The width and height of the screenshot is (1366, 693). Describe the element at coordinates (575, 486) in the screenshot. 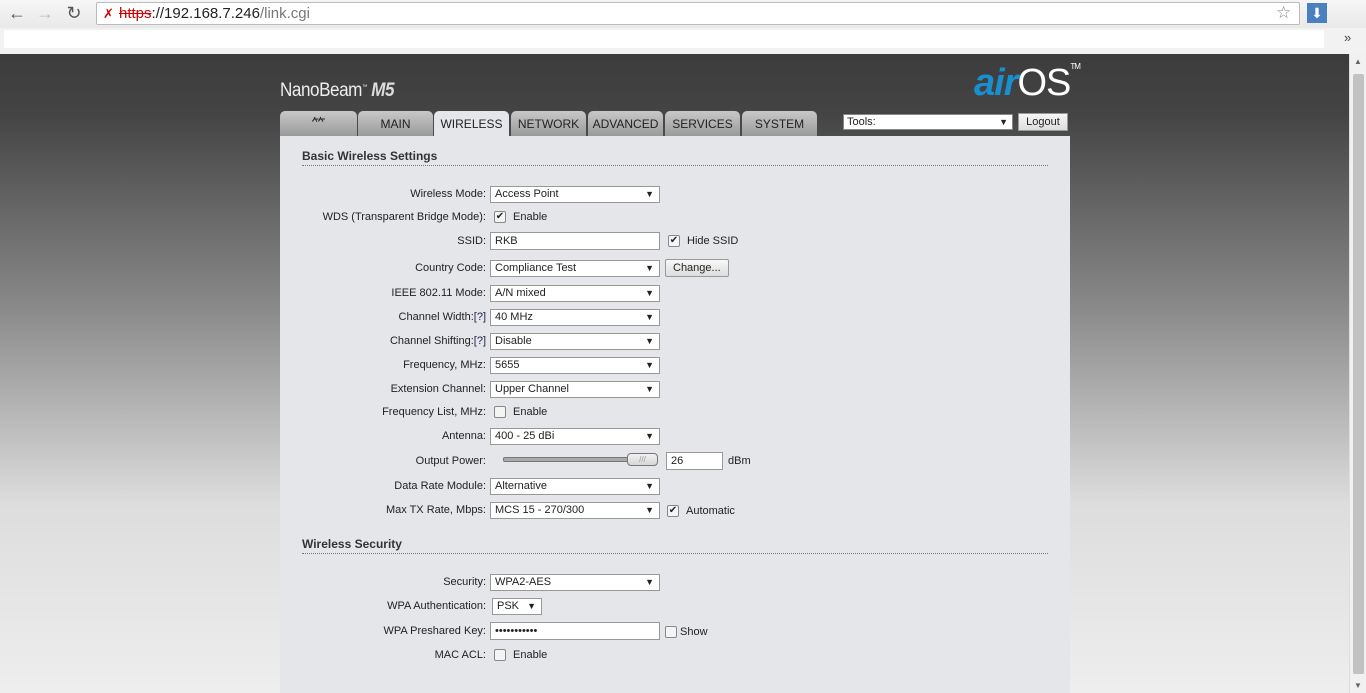

I see `data-rate-module-select: Alternative ▼` at that location.